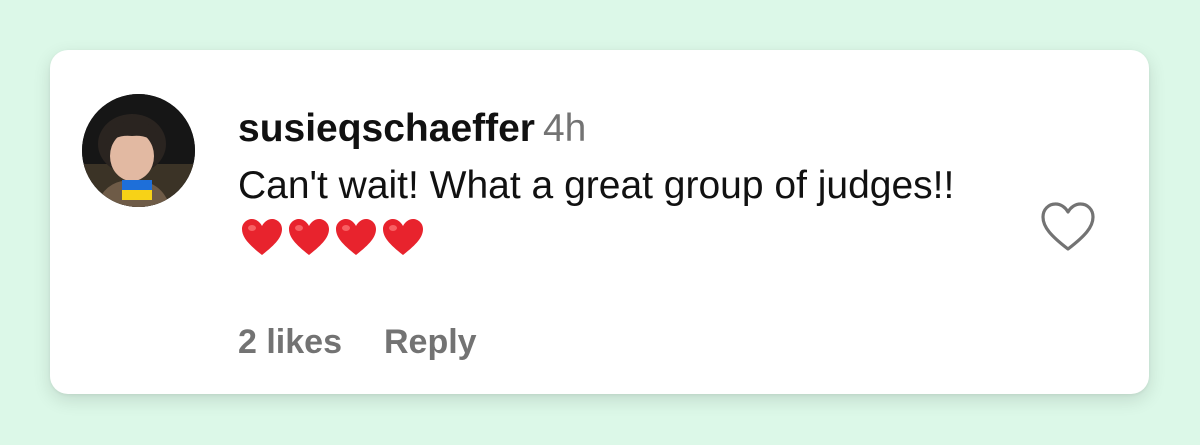 Image resolution: width=1200 pixels, height=445 pixels. Describe the element at coordinates (638, 129) in the screenshot. I see `comment-header: susieqschaeffer 4h` at that location.